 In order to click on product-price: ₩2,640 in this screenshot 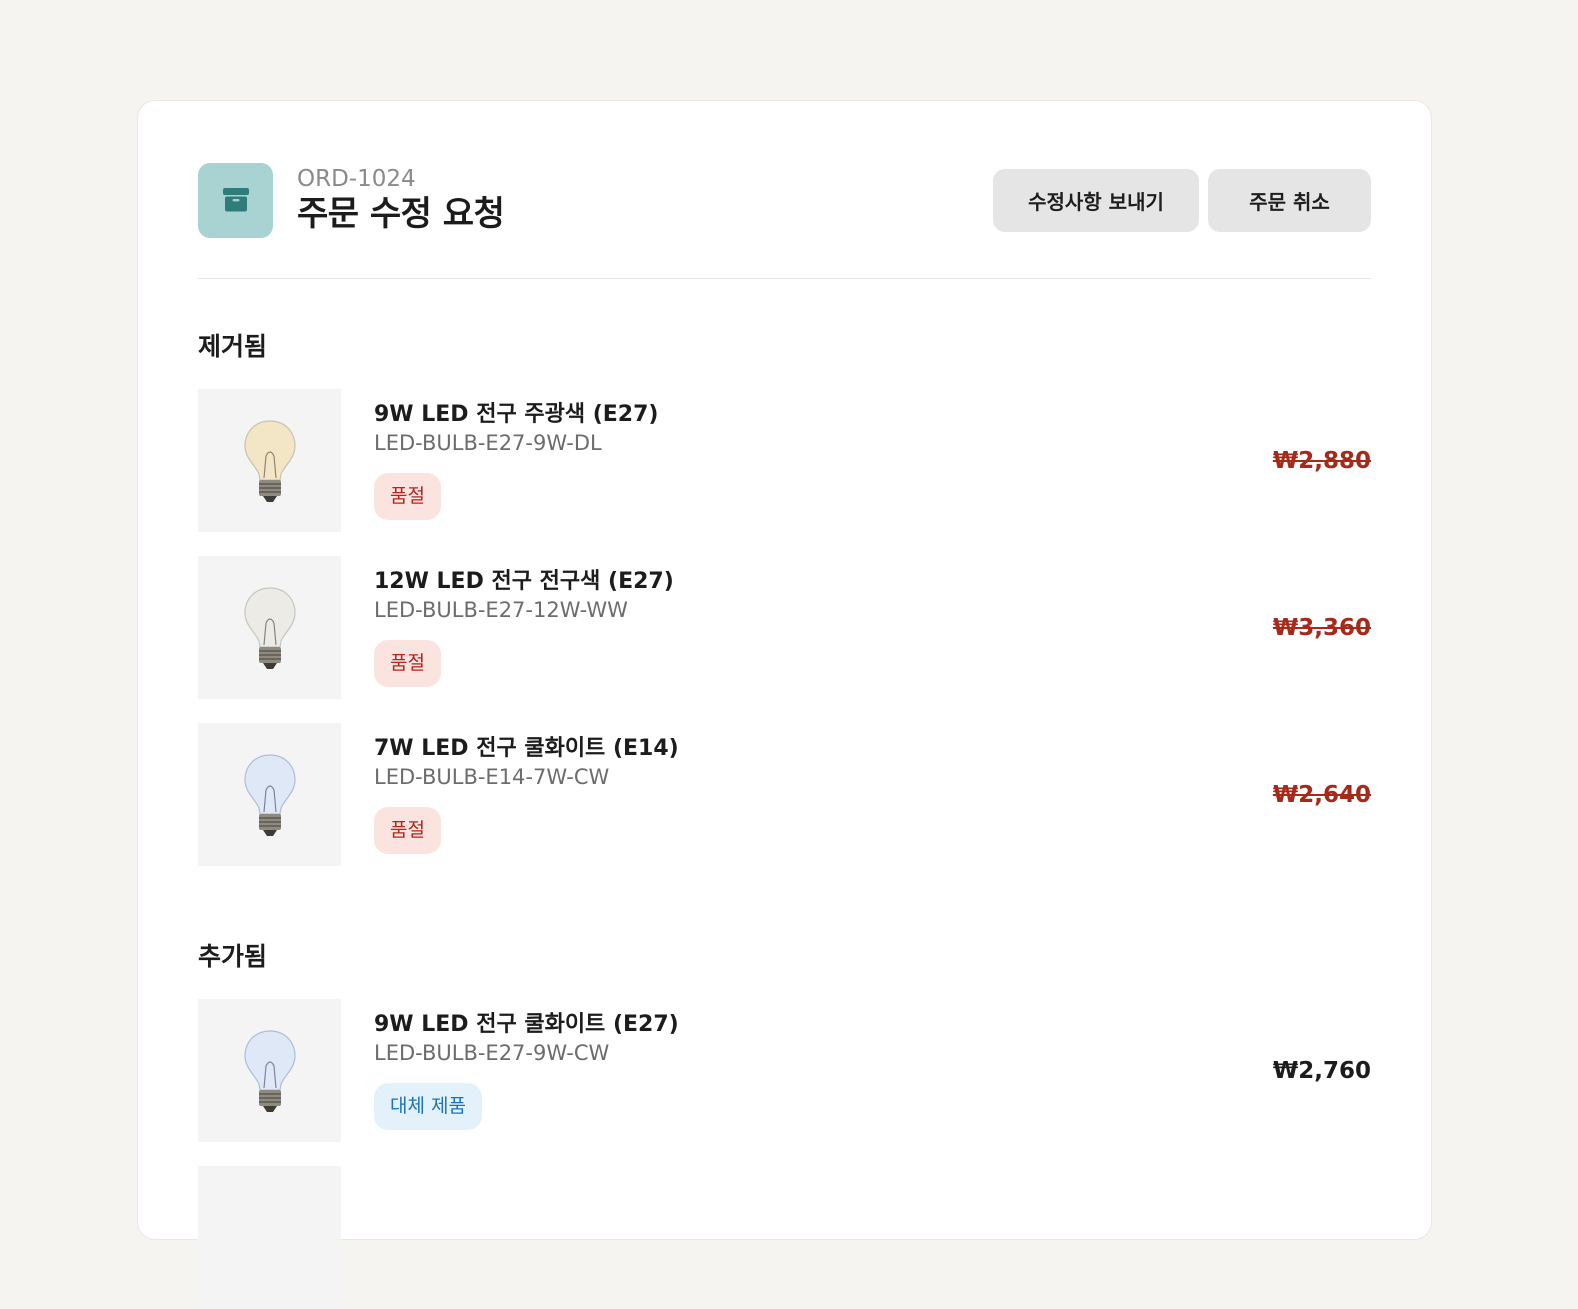, I will do `click(1321, 794)`.